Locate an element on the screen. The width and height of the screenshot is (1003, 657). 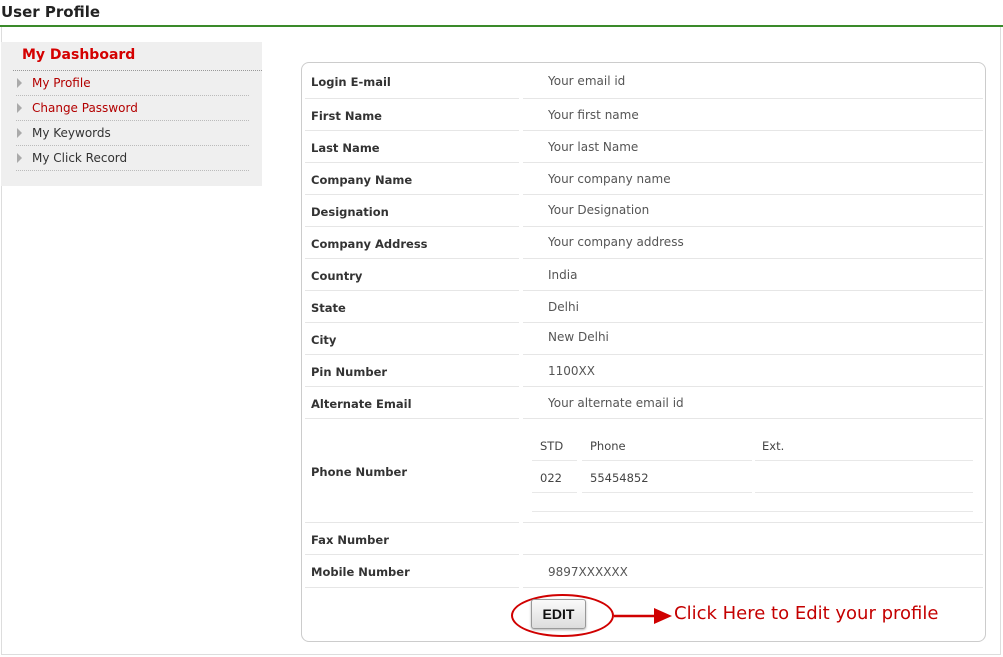
pin-number-label: Pin Number is located at coordinates (349, 372).